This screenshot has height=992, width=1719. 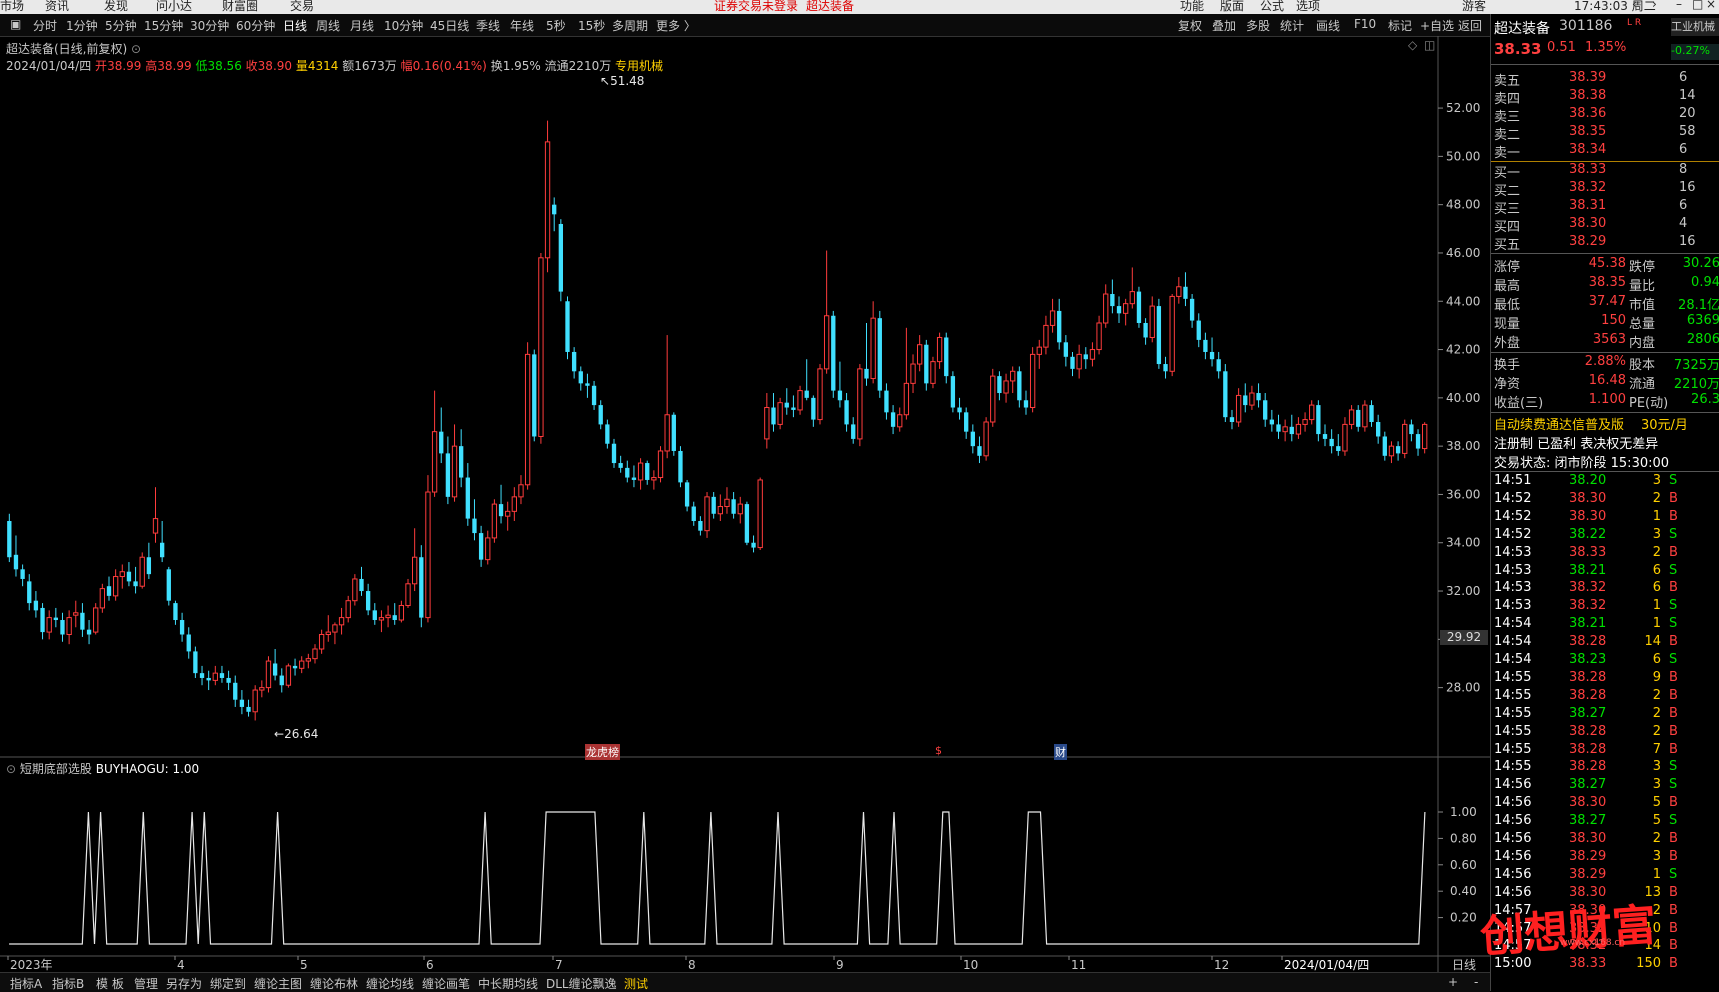 I want to click on event-dollar: $, so click(x=938, y=750).